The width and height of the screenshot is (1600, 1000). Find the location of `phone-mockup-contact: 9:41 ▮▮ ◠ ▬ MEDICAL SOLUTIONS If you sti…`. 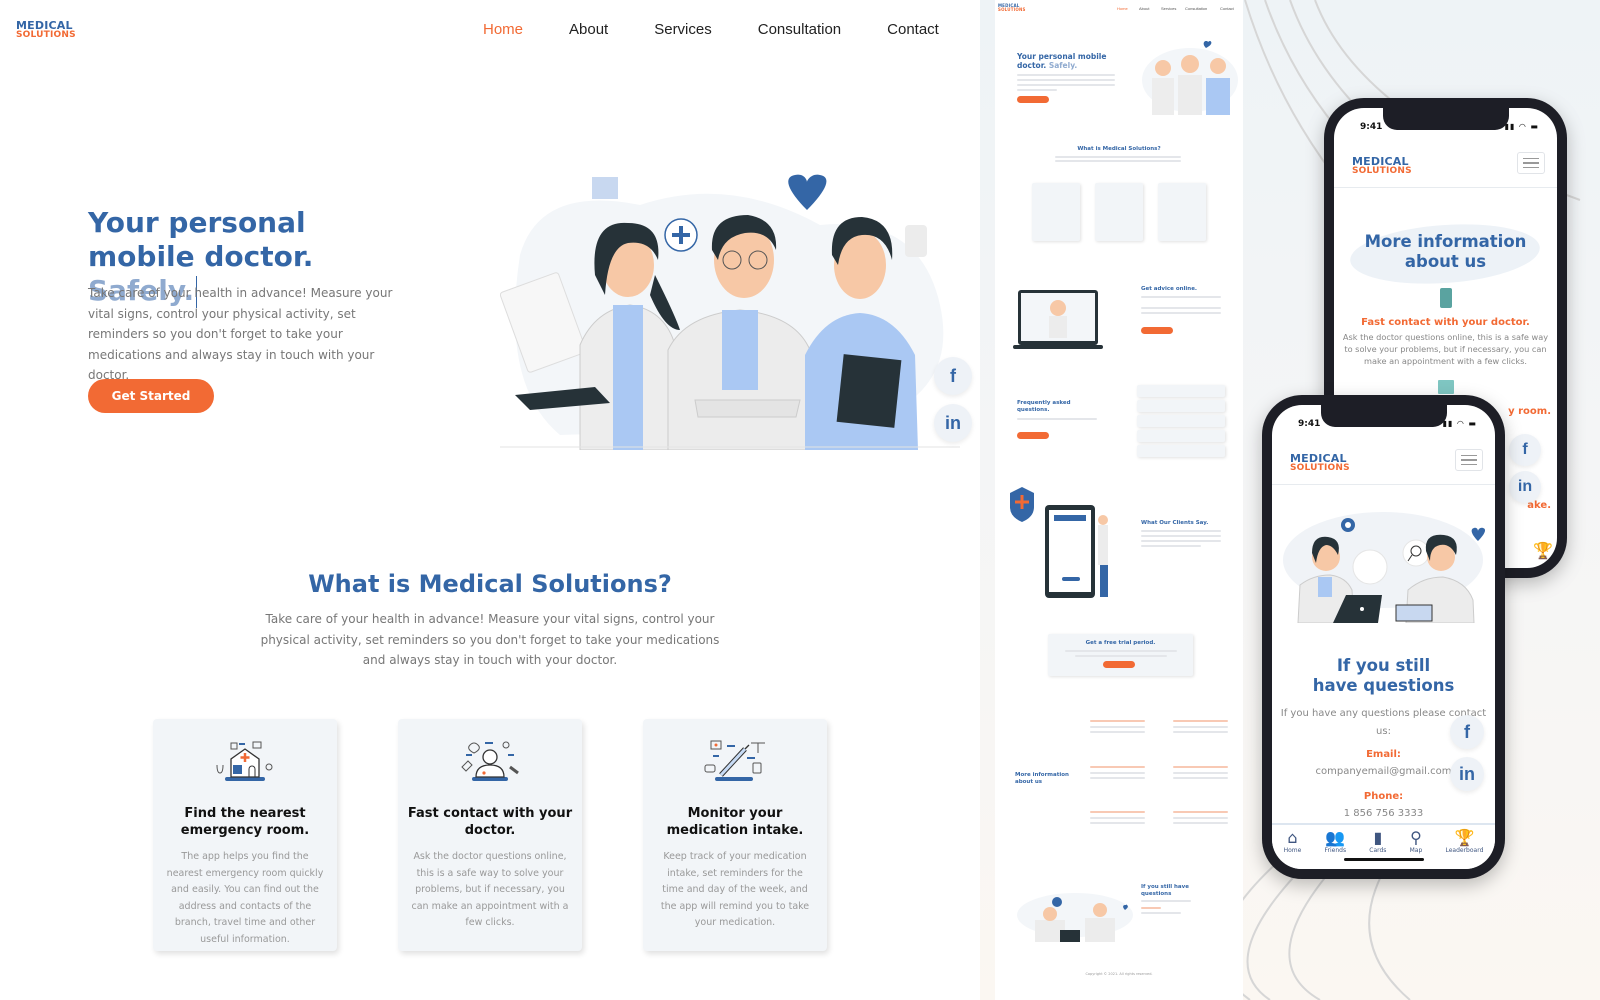

phone-mockup-contact: 9:41 ▮▮ ◠ ▬ MEDICAL SOLUTIONS If you sti… is located at coordinates (1383, 637).